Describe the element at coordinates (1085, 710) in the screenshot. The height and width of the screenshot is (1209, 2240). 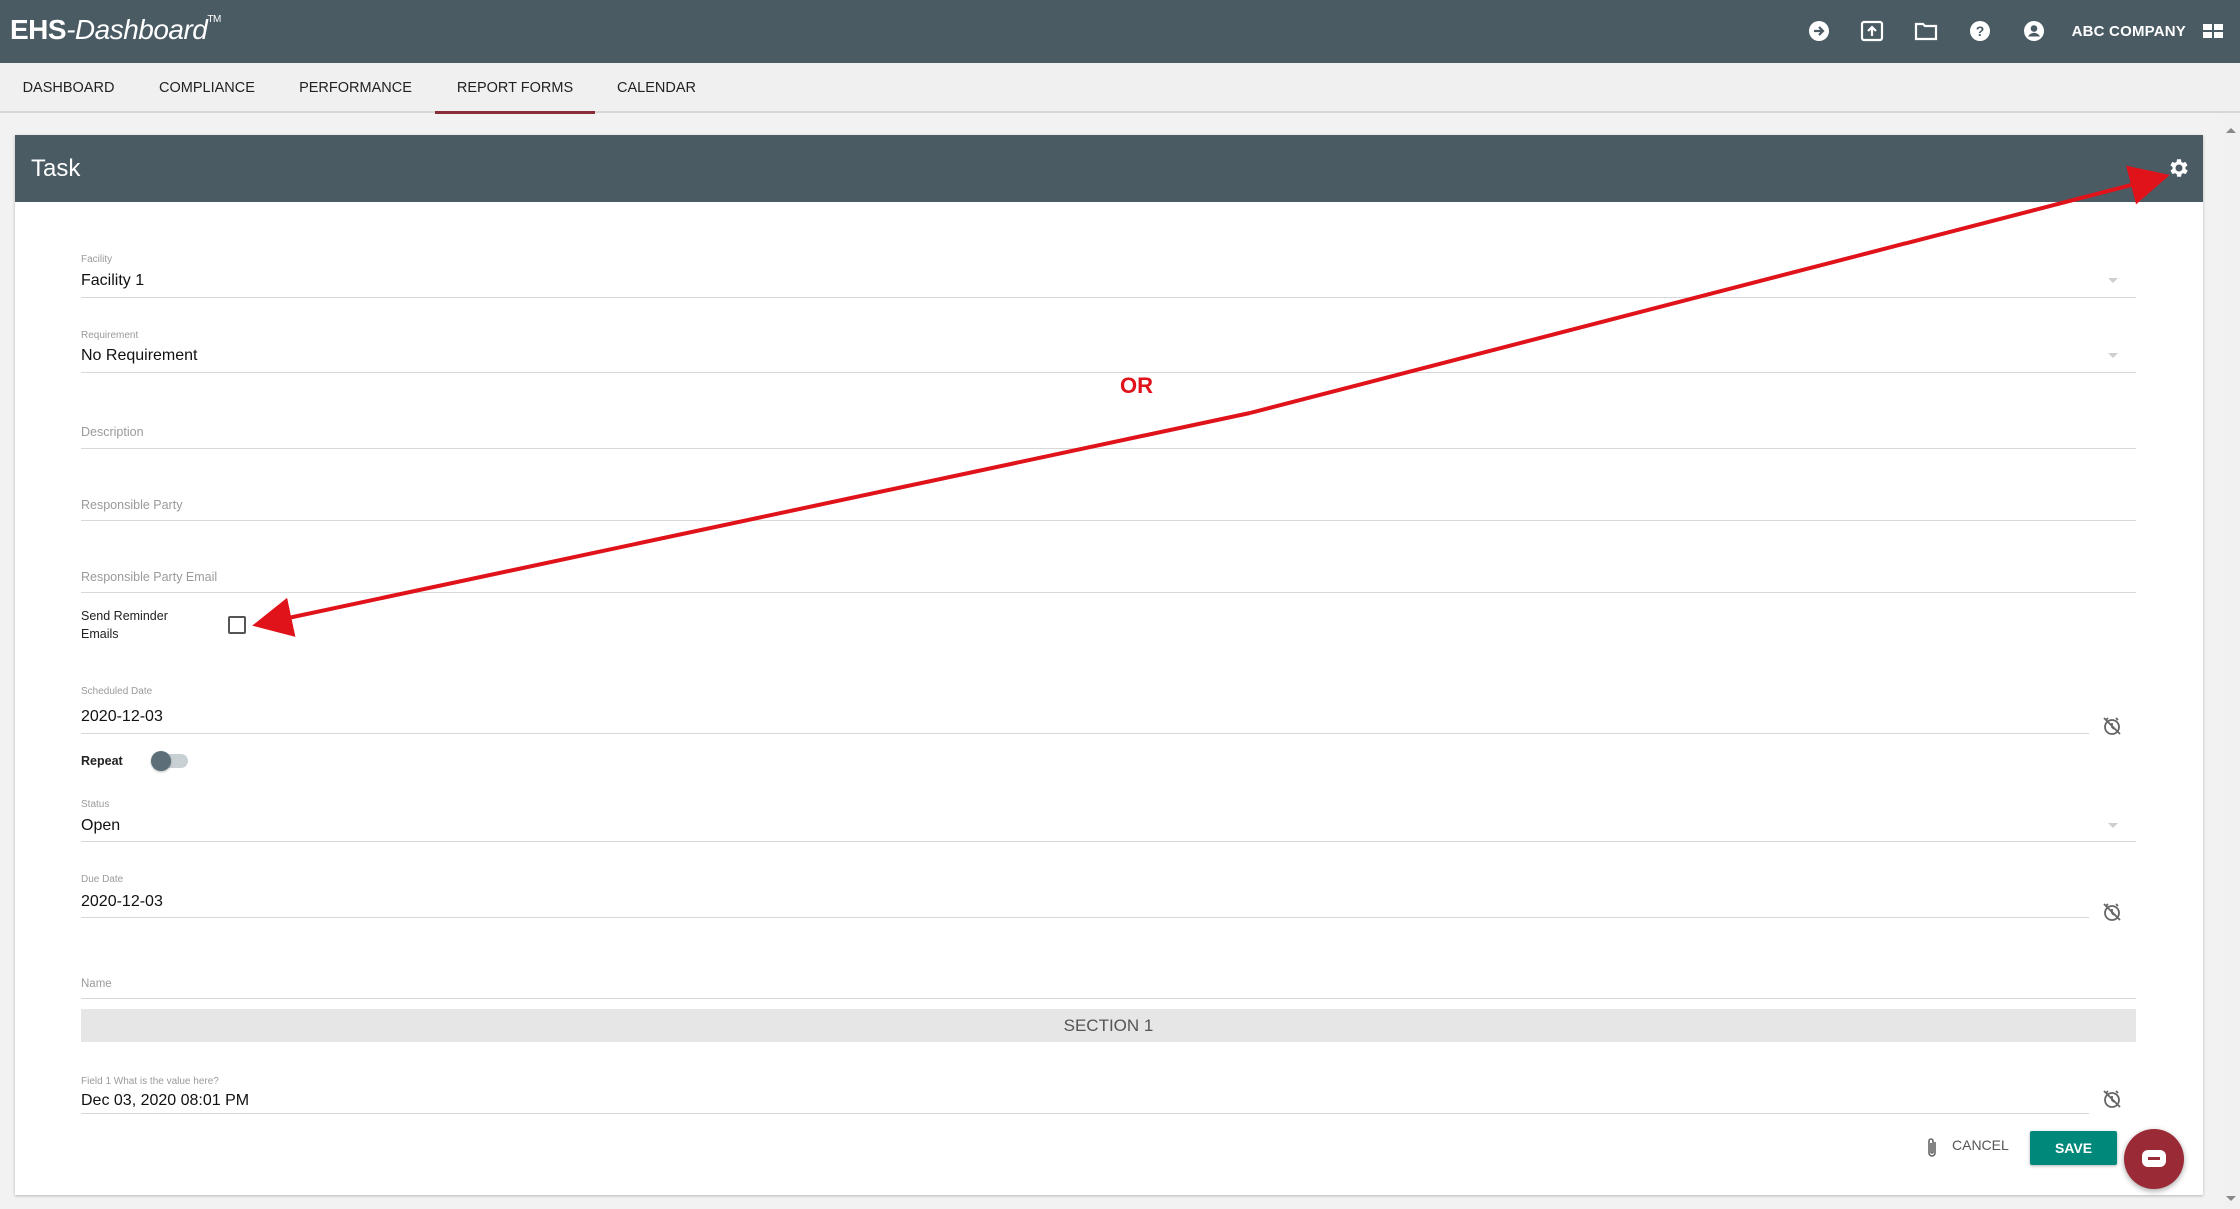
I see `scheduled-date-field: Scheduled Date 2020-12-03` at that location.